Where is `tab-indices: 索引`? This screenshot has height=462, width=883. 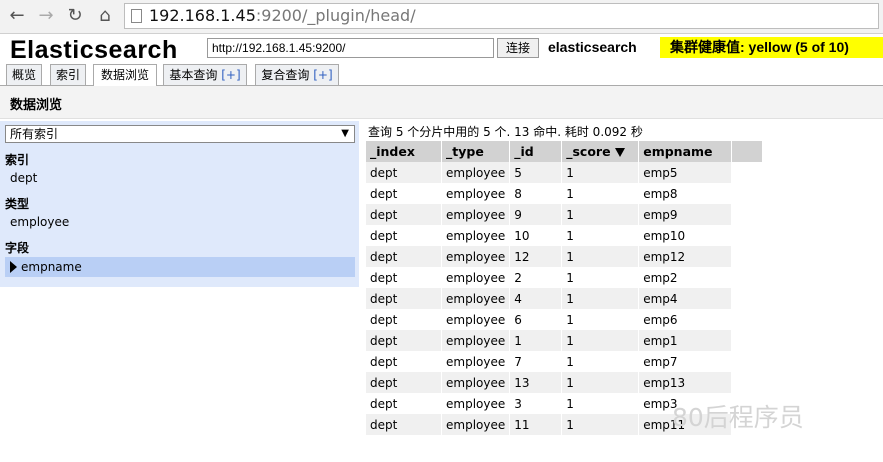 tab-indices: 索引 is located at coordinates (68, 74).